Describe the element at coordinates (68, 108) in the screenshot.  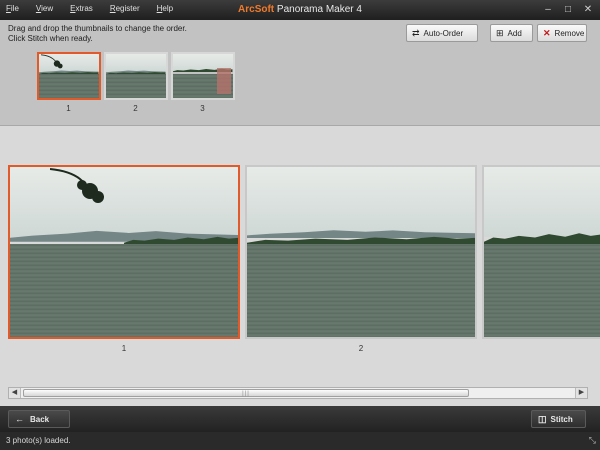
I see `thumbnail-label: 1` at that location.